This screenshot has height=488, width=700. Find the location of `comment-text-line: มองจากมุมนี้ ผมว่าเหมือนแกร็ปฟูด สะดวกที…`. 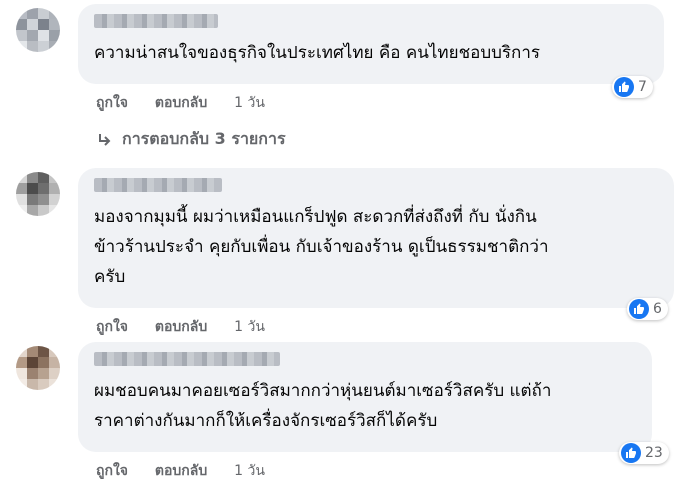

comment-text-line: มองจากมุมนี้ ผมว่าเหมือนแกร็ปฟูด สะดวกที… is located at coordinates (315, 217).